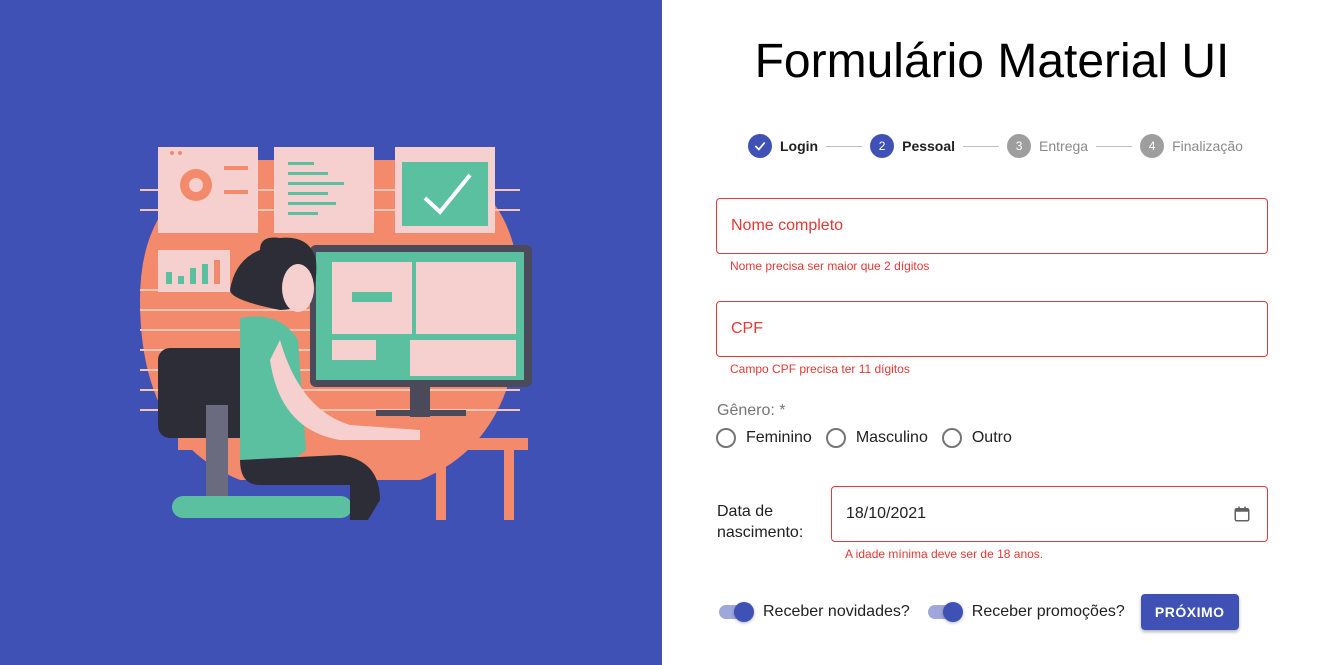 This screenshot has height=665, width=1322. I want to click on novidades-switch, so click(736, 612).